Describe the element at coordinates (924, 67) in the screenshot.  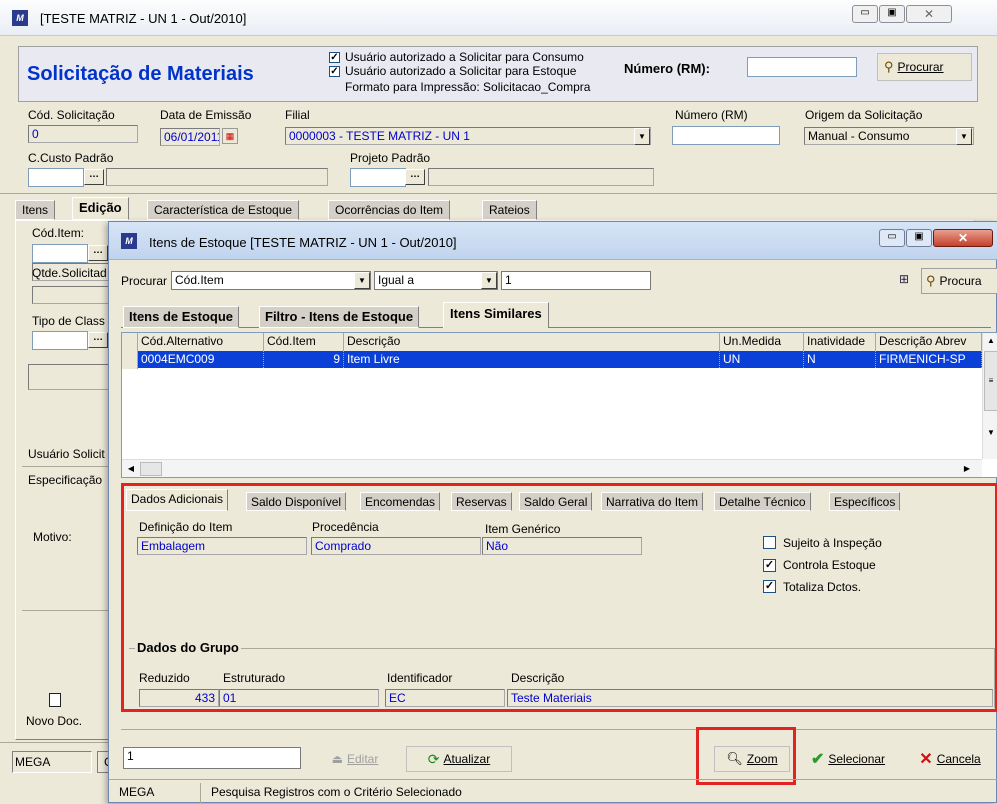
I see `procurar-button: ⚲ Procurar` at that location.